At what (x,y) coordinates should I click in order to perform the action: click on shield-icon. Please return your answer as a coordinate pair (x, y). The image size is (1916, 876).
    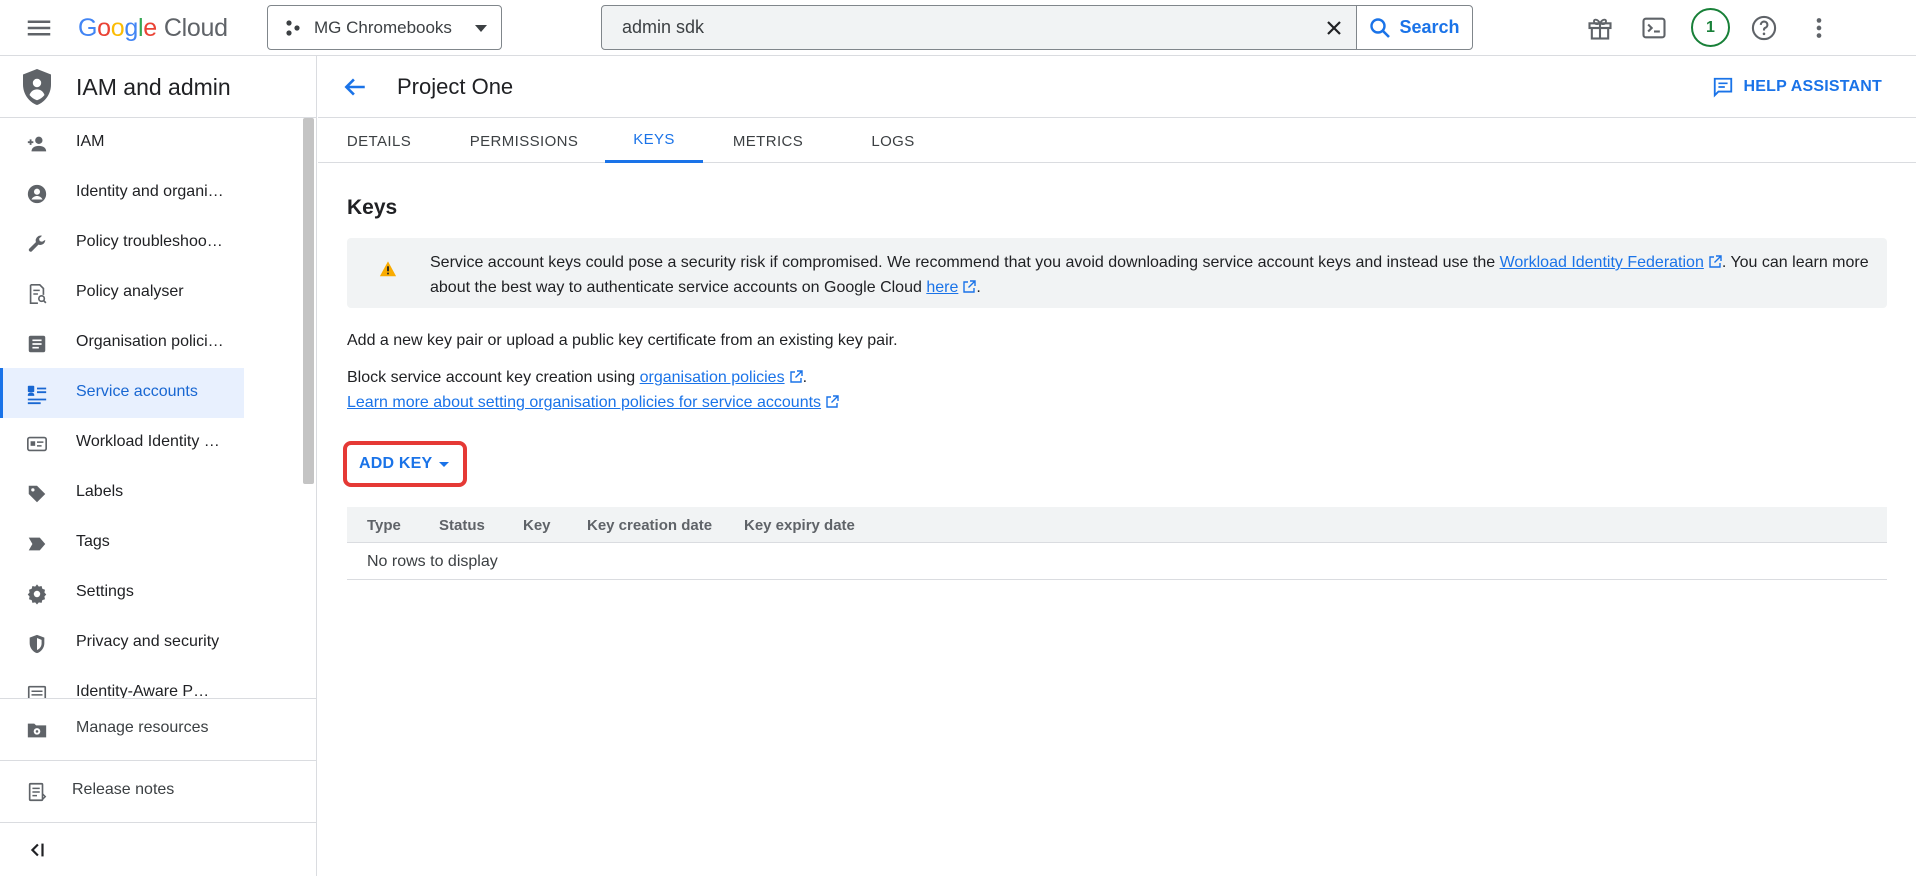
    Looking at the image, I should click on (37, 644).